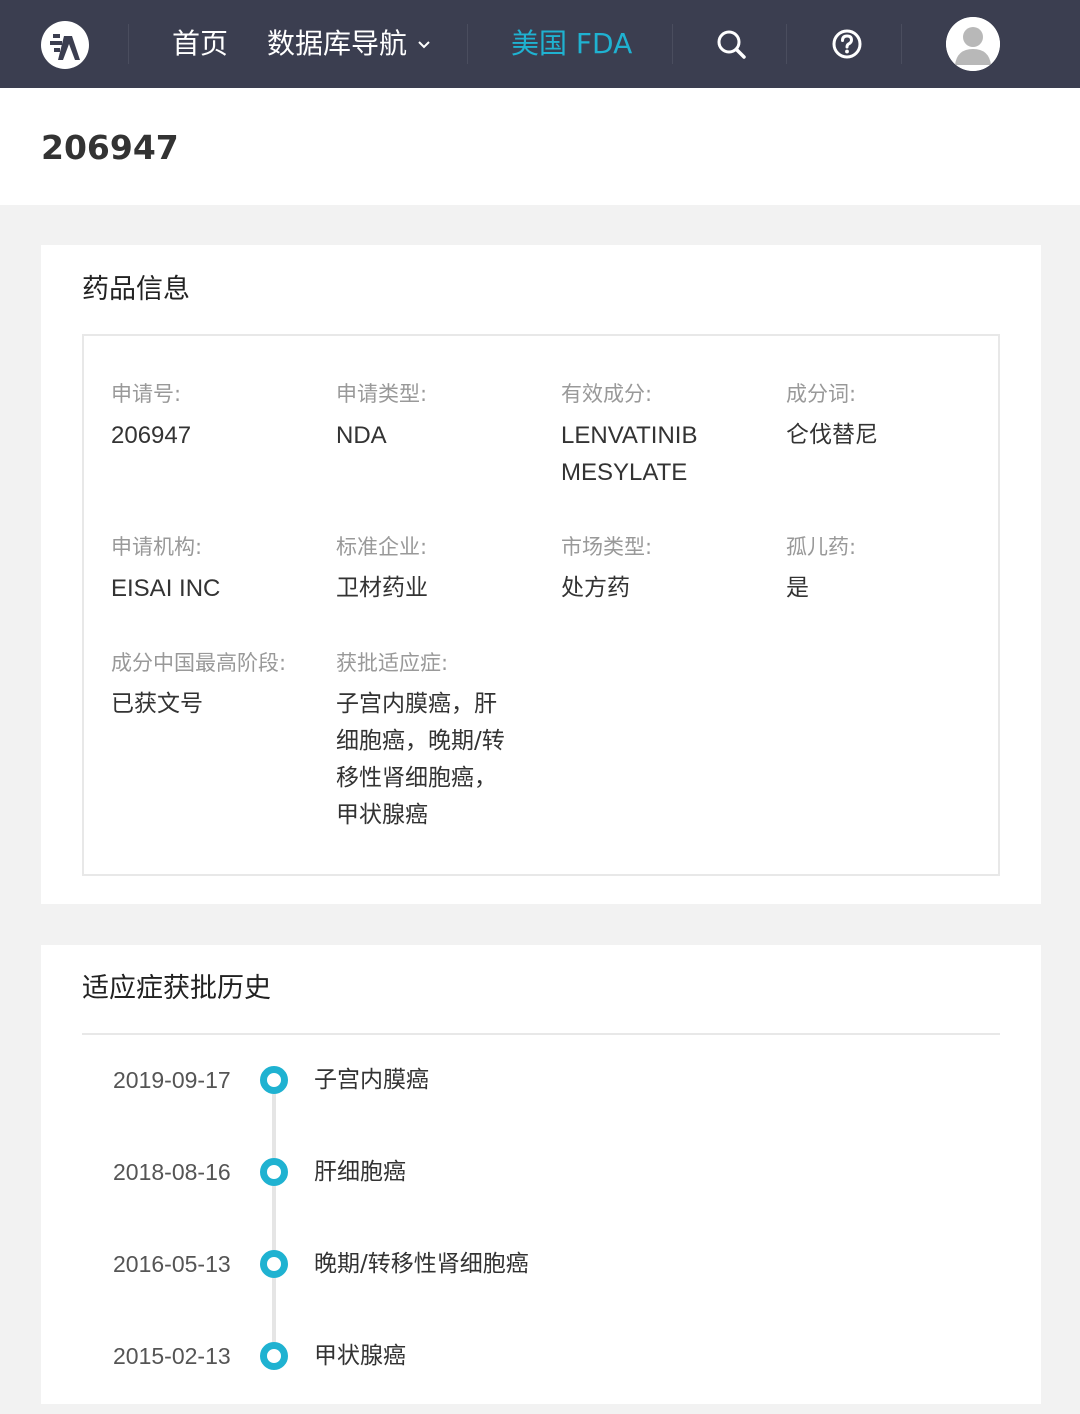 Image resolution: width=1080 pixels, height=1414 pixels. What do you see at coordinates (392, 663) in the screenshot?
I see `field-label: 获批适应症:` at bounding box center [392, 663].